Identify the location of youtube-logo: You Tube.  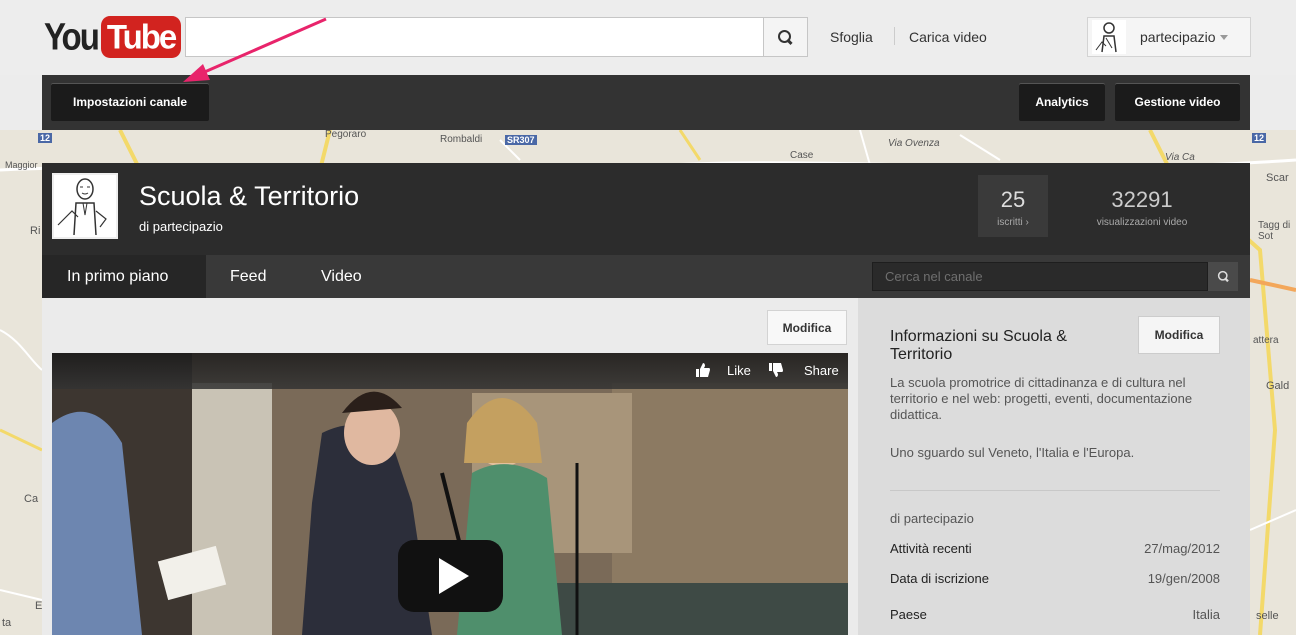
(113, 36).